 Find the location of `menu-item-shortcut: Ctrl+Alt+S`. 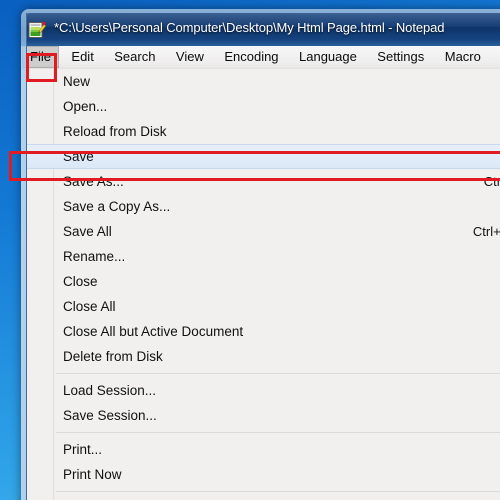

menu-item-shortcut: Ctrl+Alt+S is located at coordinates (491, 181).